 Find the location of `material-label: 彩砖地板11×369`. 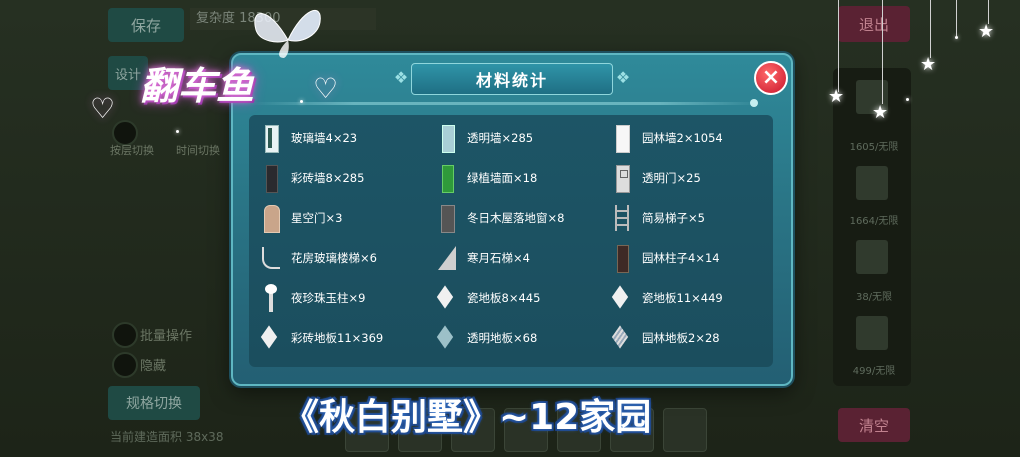

material-label: 彩砖地板11×369 is located at coordinates (337, 338).